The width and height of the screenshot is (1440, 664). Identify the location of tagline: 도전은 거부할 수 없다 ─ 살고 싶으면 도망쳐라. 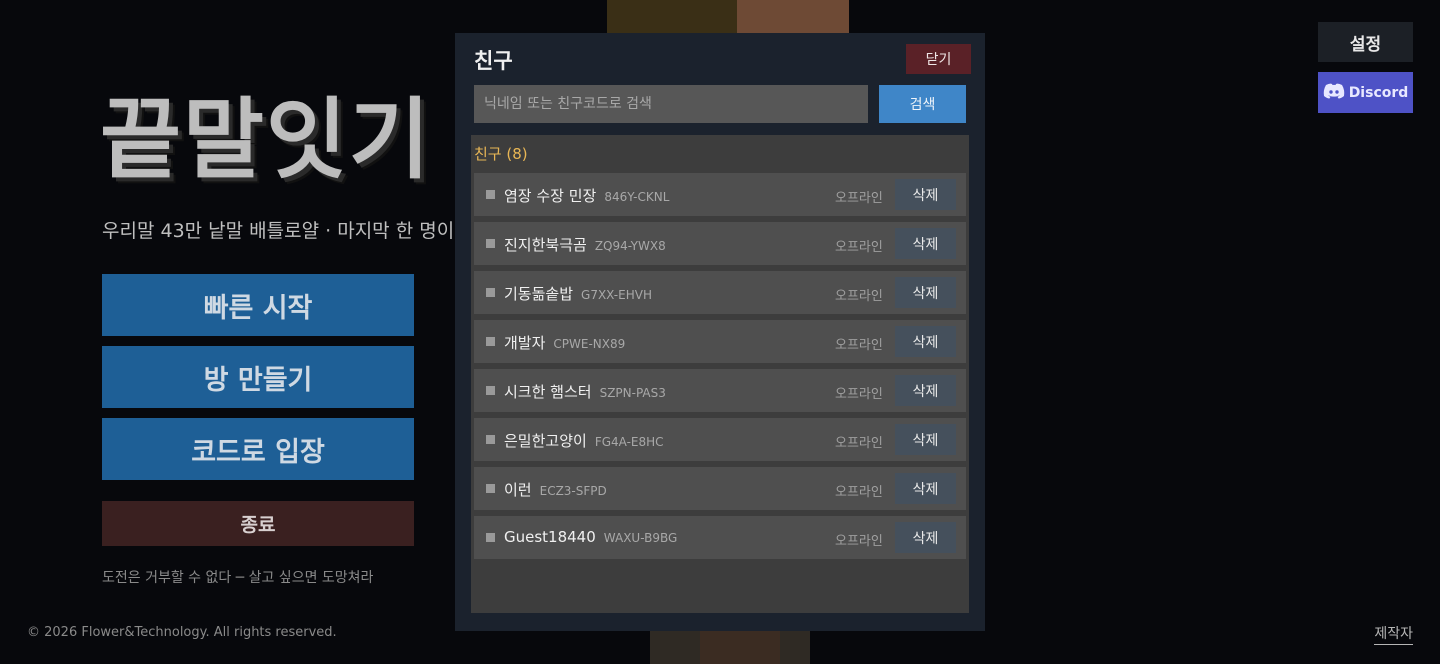
(238, 578).